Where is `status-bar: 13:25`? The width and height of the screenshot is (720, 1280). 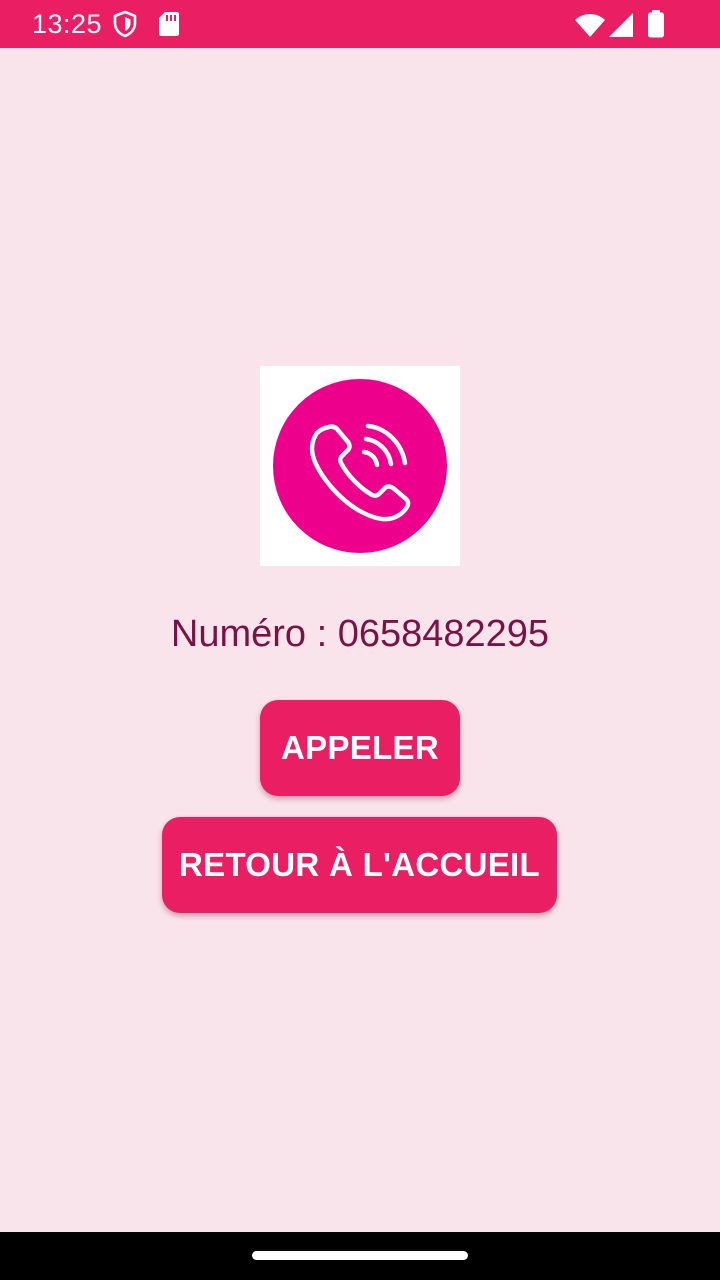
status-bar: 13:25 is located at coordinates (360, 24).